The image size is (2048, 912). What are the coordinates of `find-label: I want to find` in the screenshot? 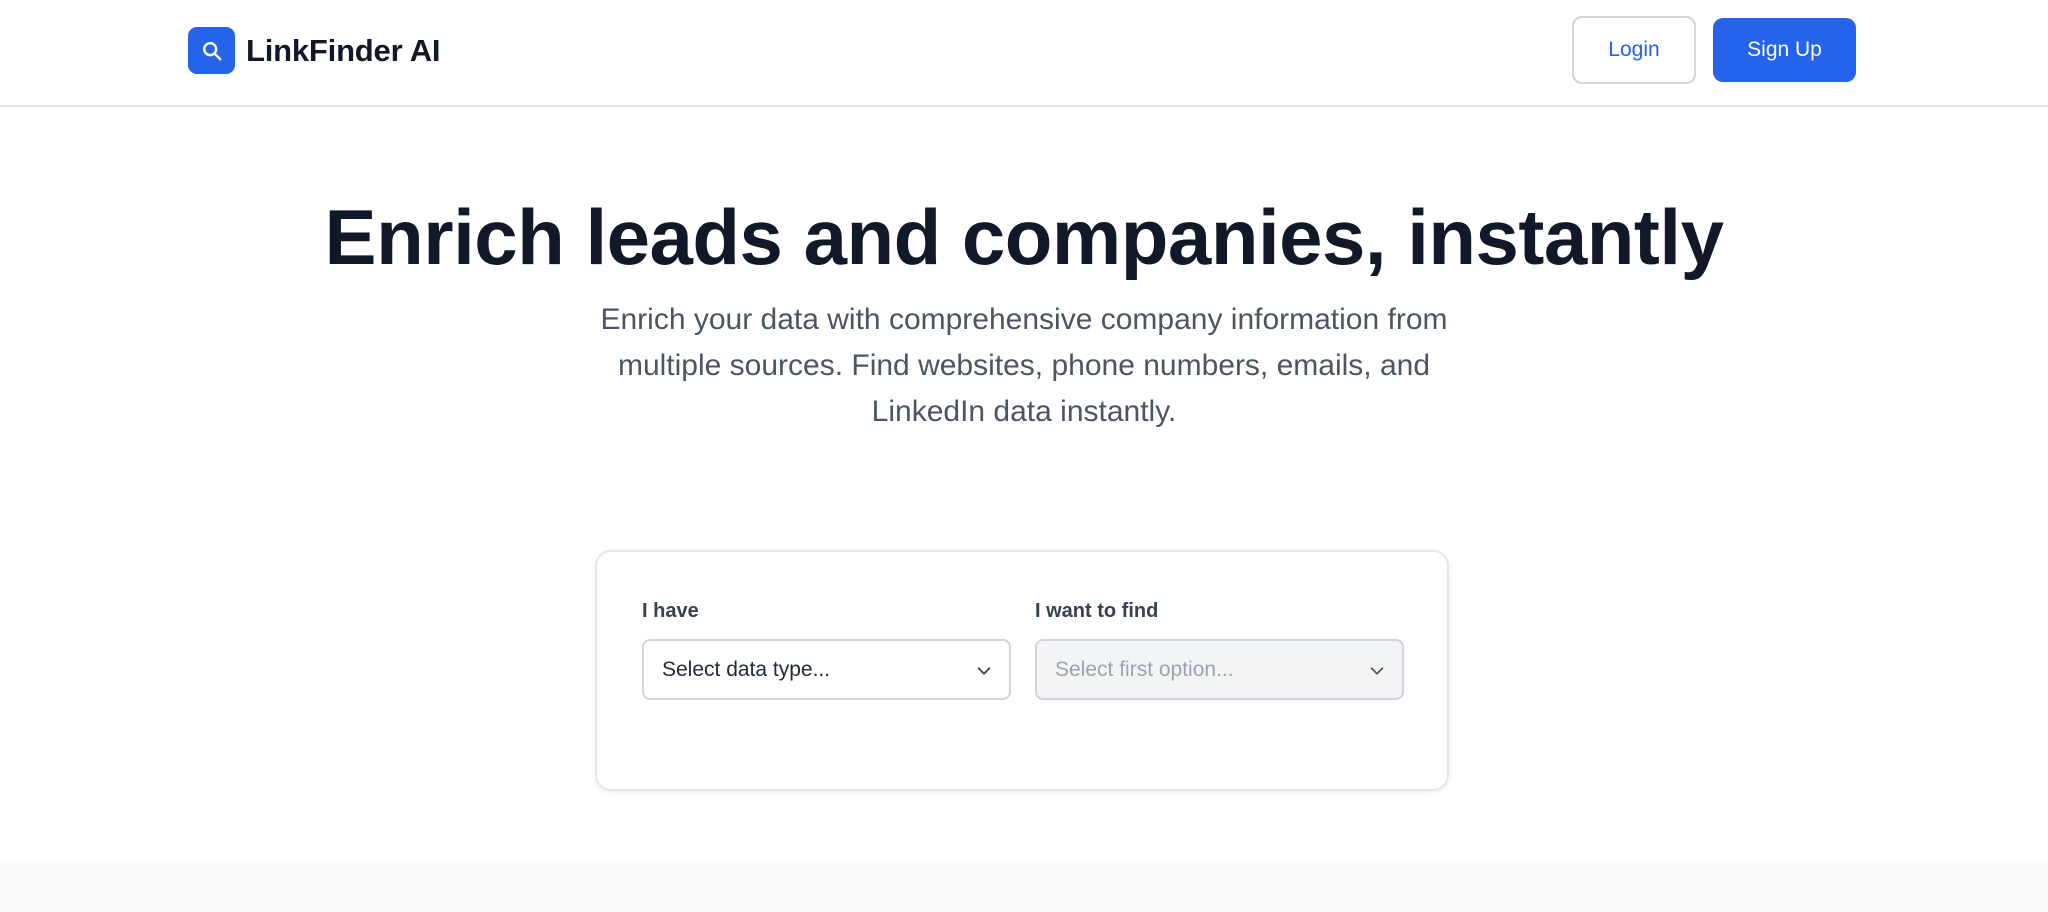 It's located at (1097, 611).